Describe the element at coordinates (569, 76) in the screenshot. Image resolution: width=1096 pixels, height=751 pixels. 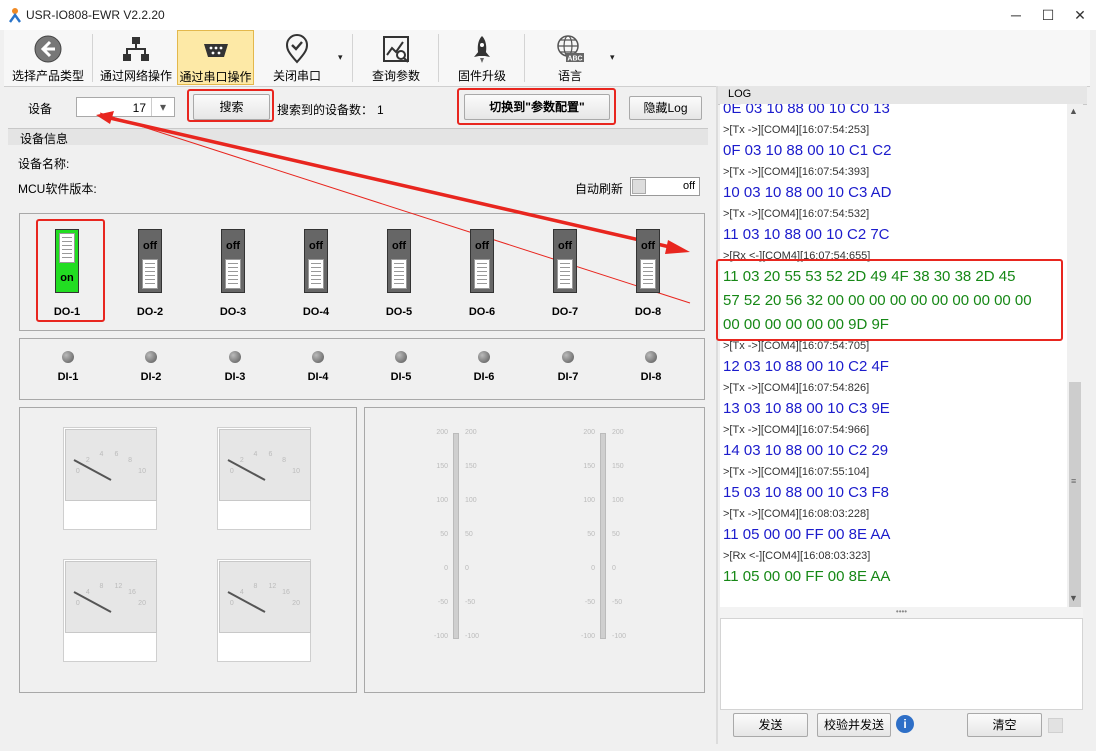
I see `language-label: 语言` at that location.